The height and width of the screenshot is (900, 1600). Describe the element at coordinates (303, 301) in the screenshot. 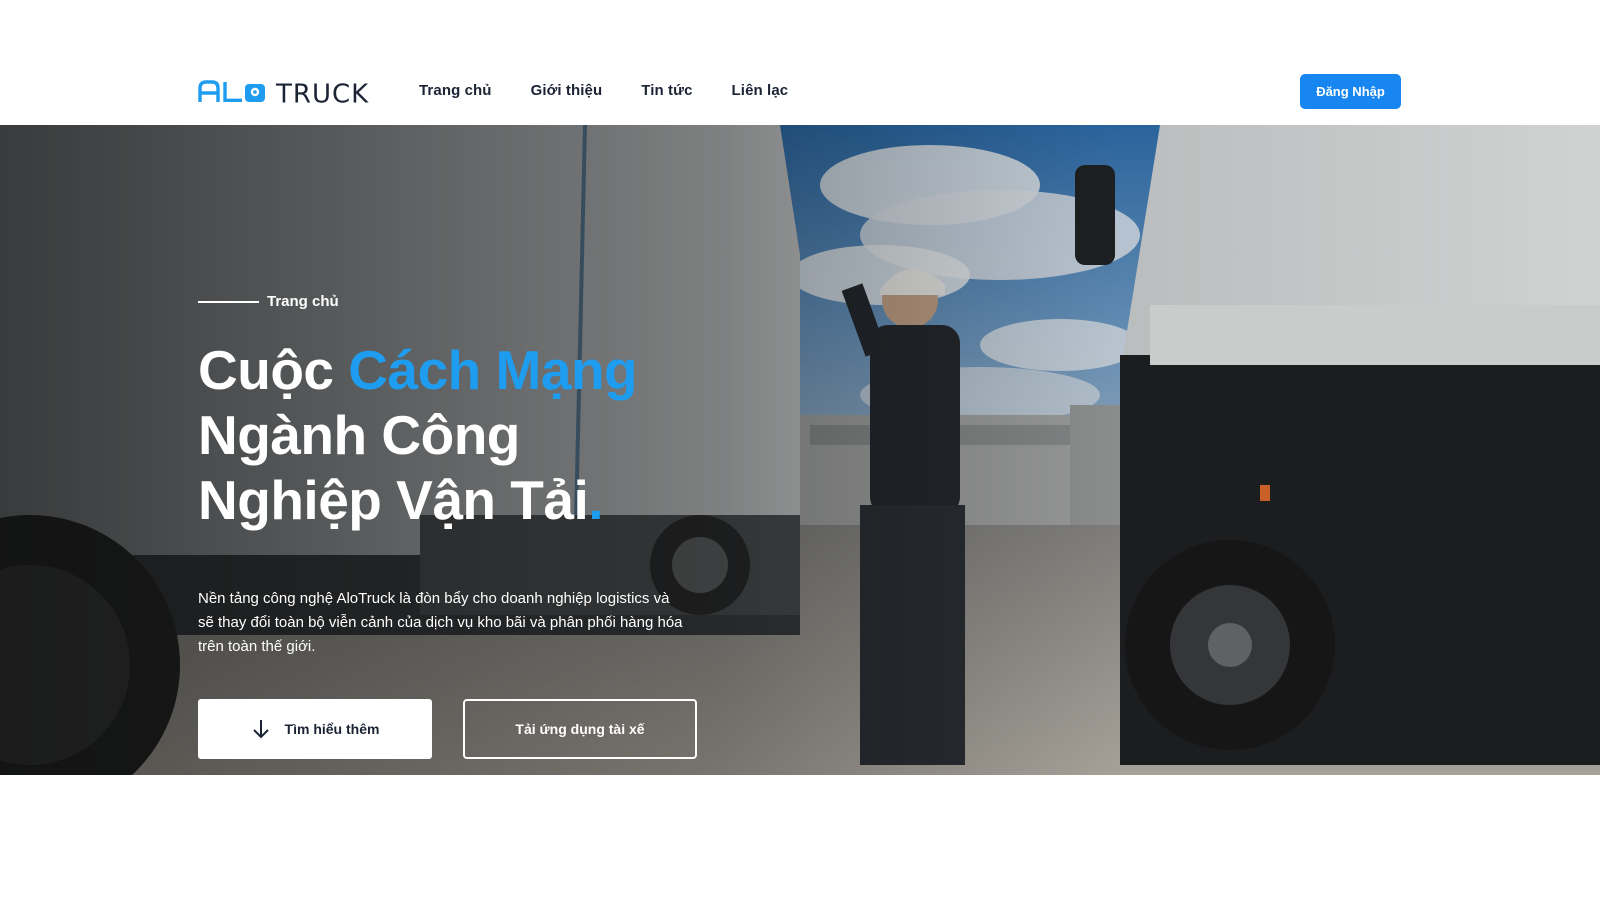

I see `breadcrumb-current: Trang chủ` at that location.